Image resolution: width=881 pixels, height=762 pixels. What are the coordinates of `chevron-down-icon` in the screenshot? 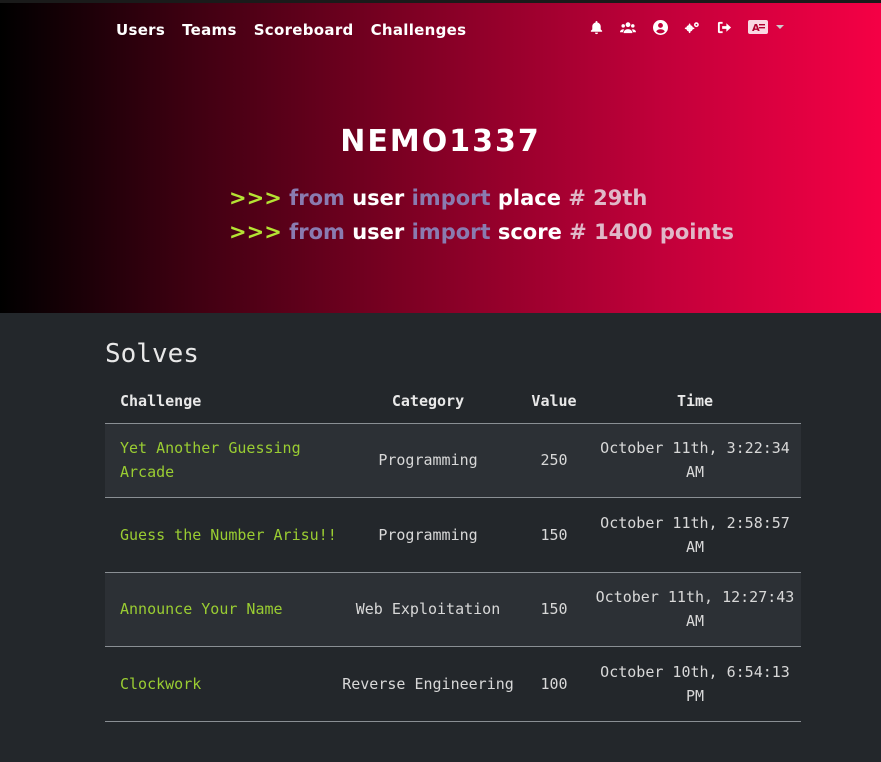 It's located at (780, 27).